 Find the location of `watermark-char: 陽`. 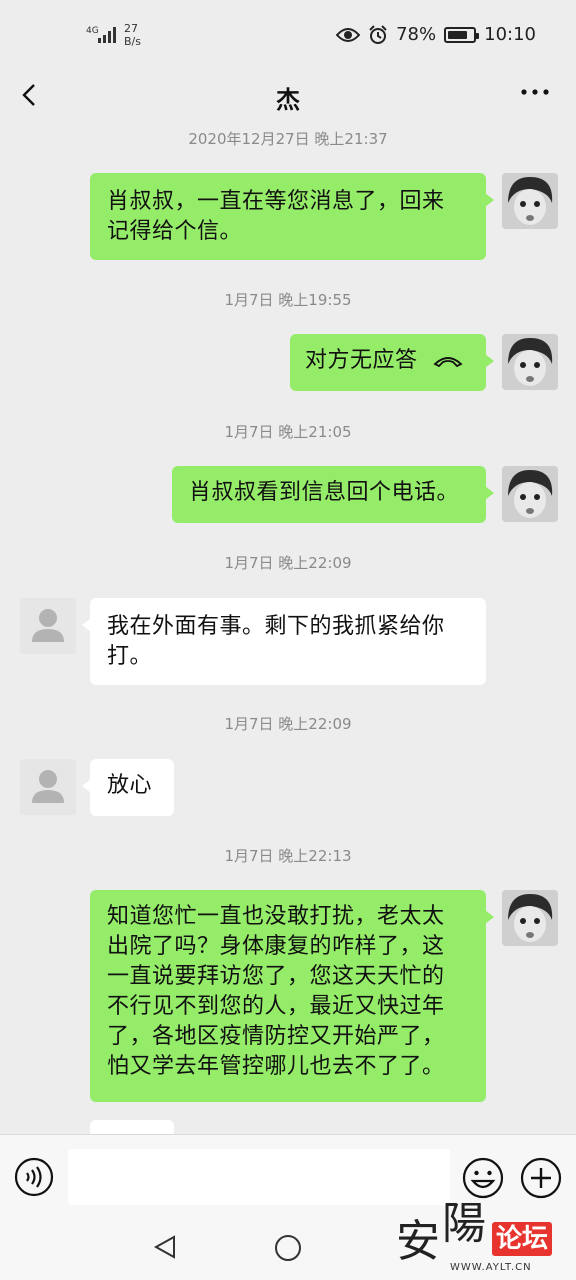

watermark-char: 陽 is located at coordinates (464, 1223).